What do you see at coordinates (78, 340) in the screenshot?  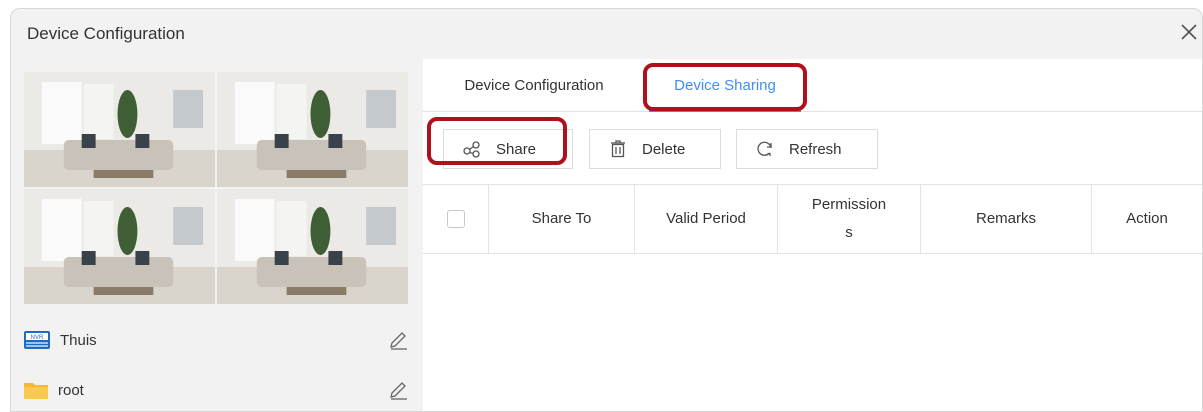 I see `device-label: Thuis` at bounding box center [78, 340].